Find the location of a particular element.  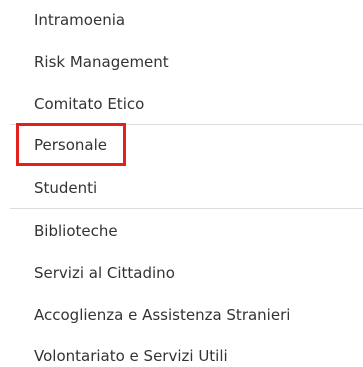

menu-item-intramoenia: Intramoenia is located at coordinates (79, 20).